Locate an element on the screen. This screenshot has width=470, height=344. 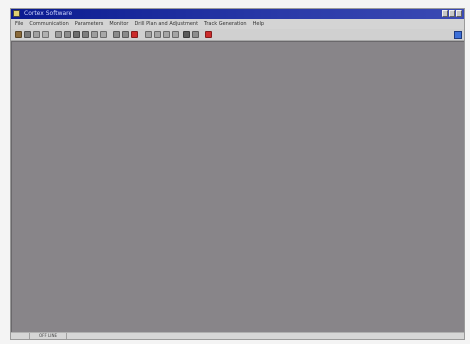
app-icon is located at coordinates (16, 13).